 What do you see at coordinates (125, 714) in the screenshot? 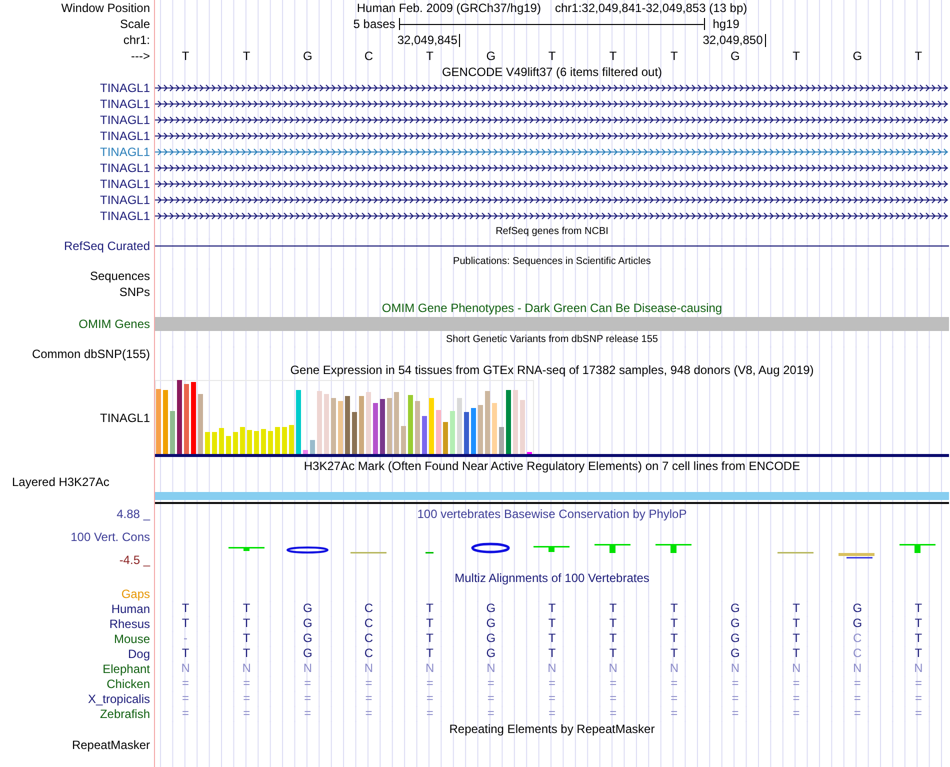
I see `track-label: Zebrafish` at bounding box center [125, 714].